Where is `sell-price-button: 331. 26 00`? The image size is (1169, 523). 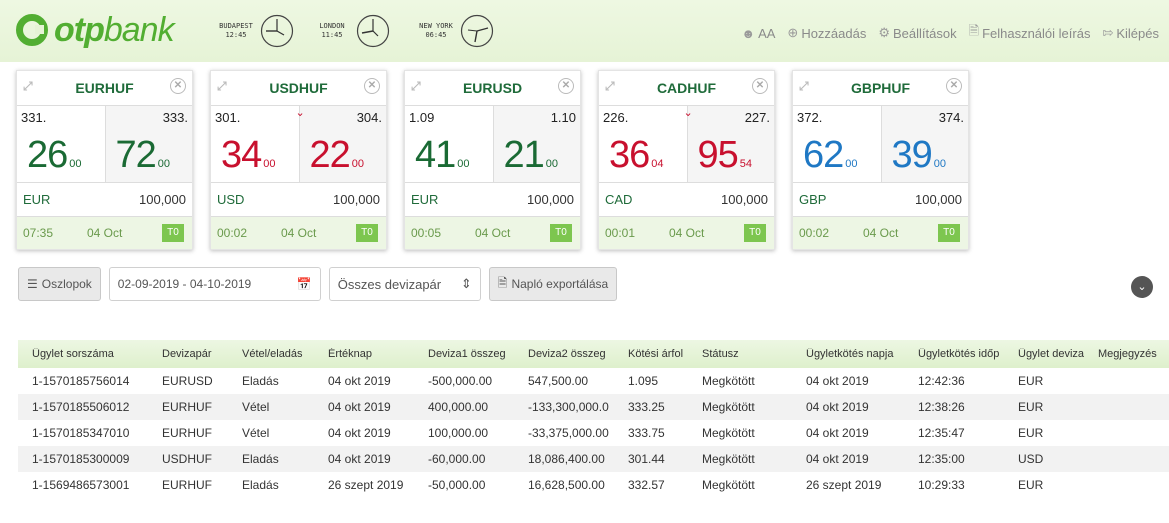
sell-price-button: 331. 26 00 is located at coordinates (61, 144).